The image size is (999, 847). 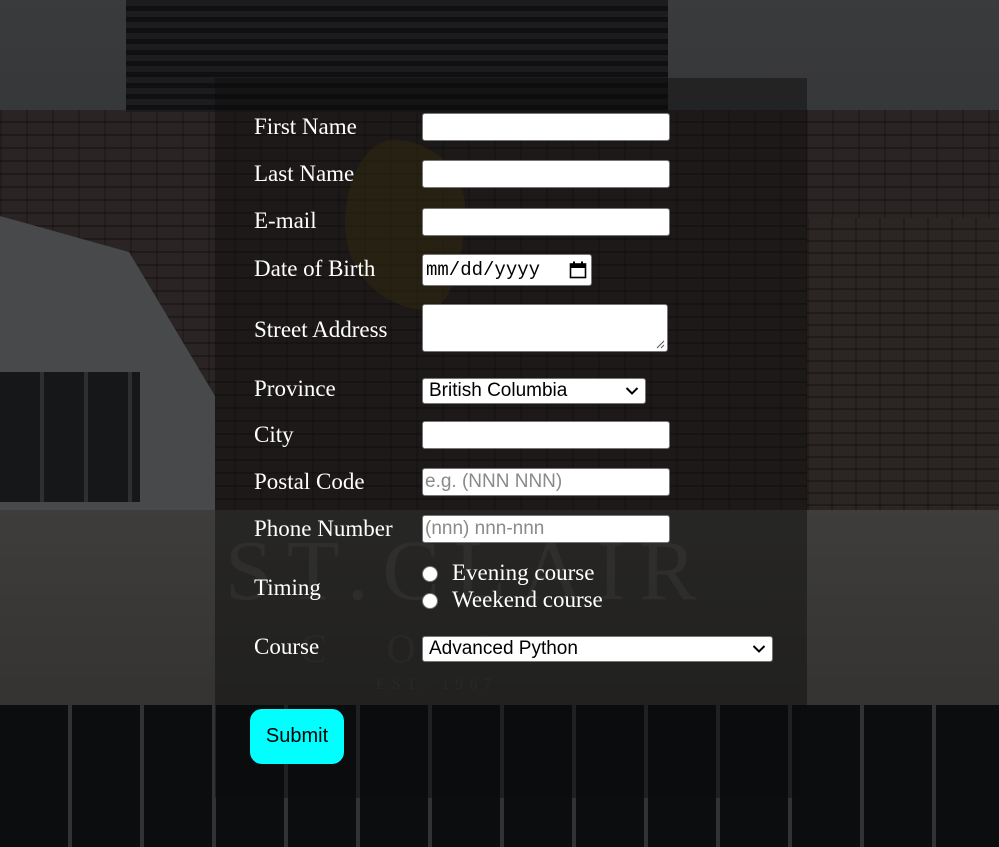 I want to click on postal-code-input: e.g. (NNN NNN), so click(x=546, y=482).